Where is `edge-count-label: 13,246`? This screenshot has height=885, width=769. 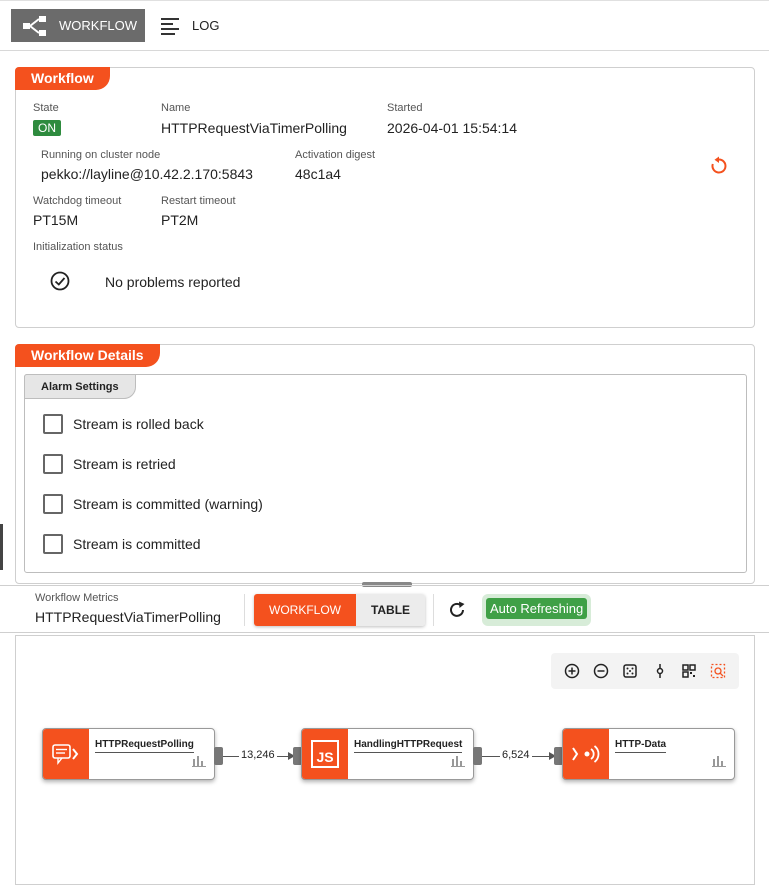
edge-count-label: 13,246 is located at coordinates (258, 755).